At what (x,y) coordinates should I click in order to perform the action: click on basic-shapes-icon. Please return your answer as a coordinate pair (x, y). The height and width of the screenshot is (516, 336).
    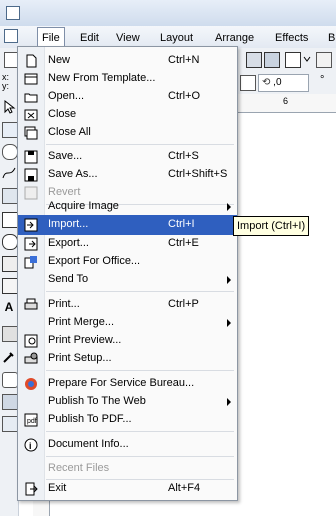
    Looking at the image, I should click on (10, 286).